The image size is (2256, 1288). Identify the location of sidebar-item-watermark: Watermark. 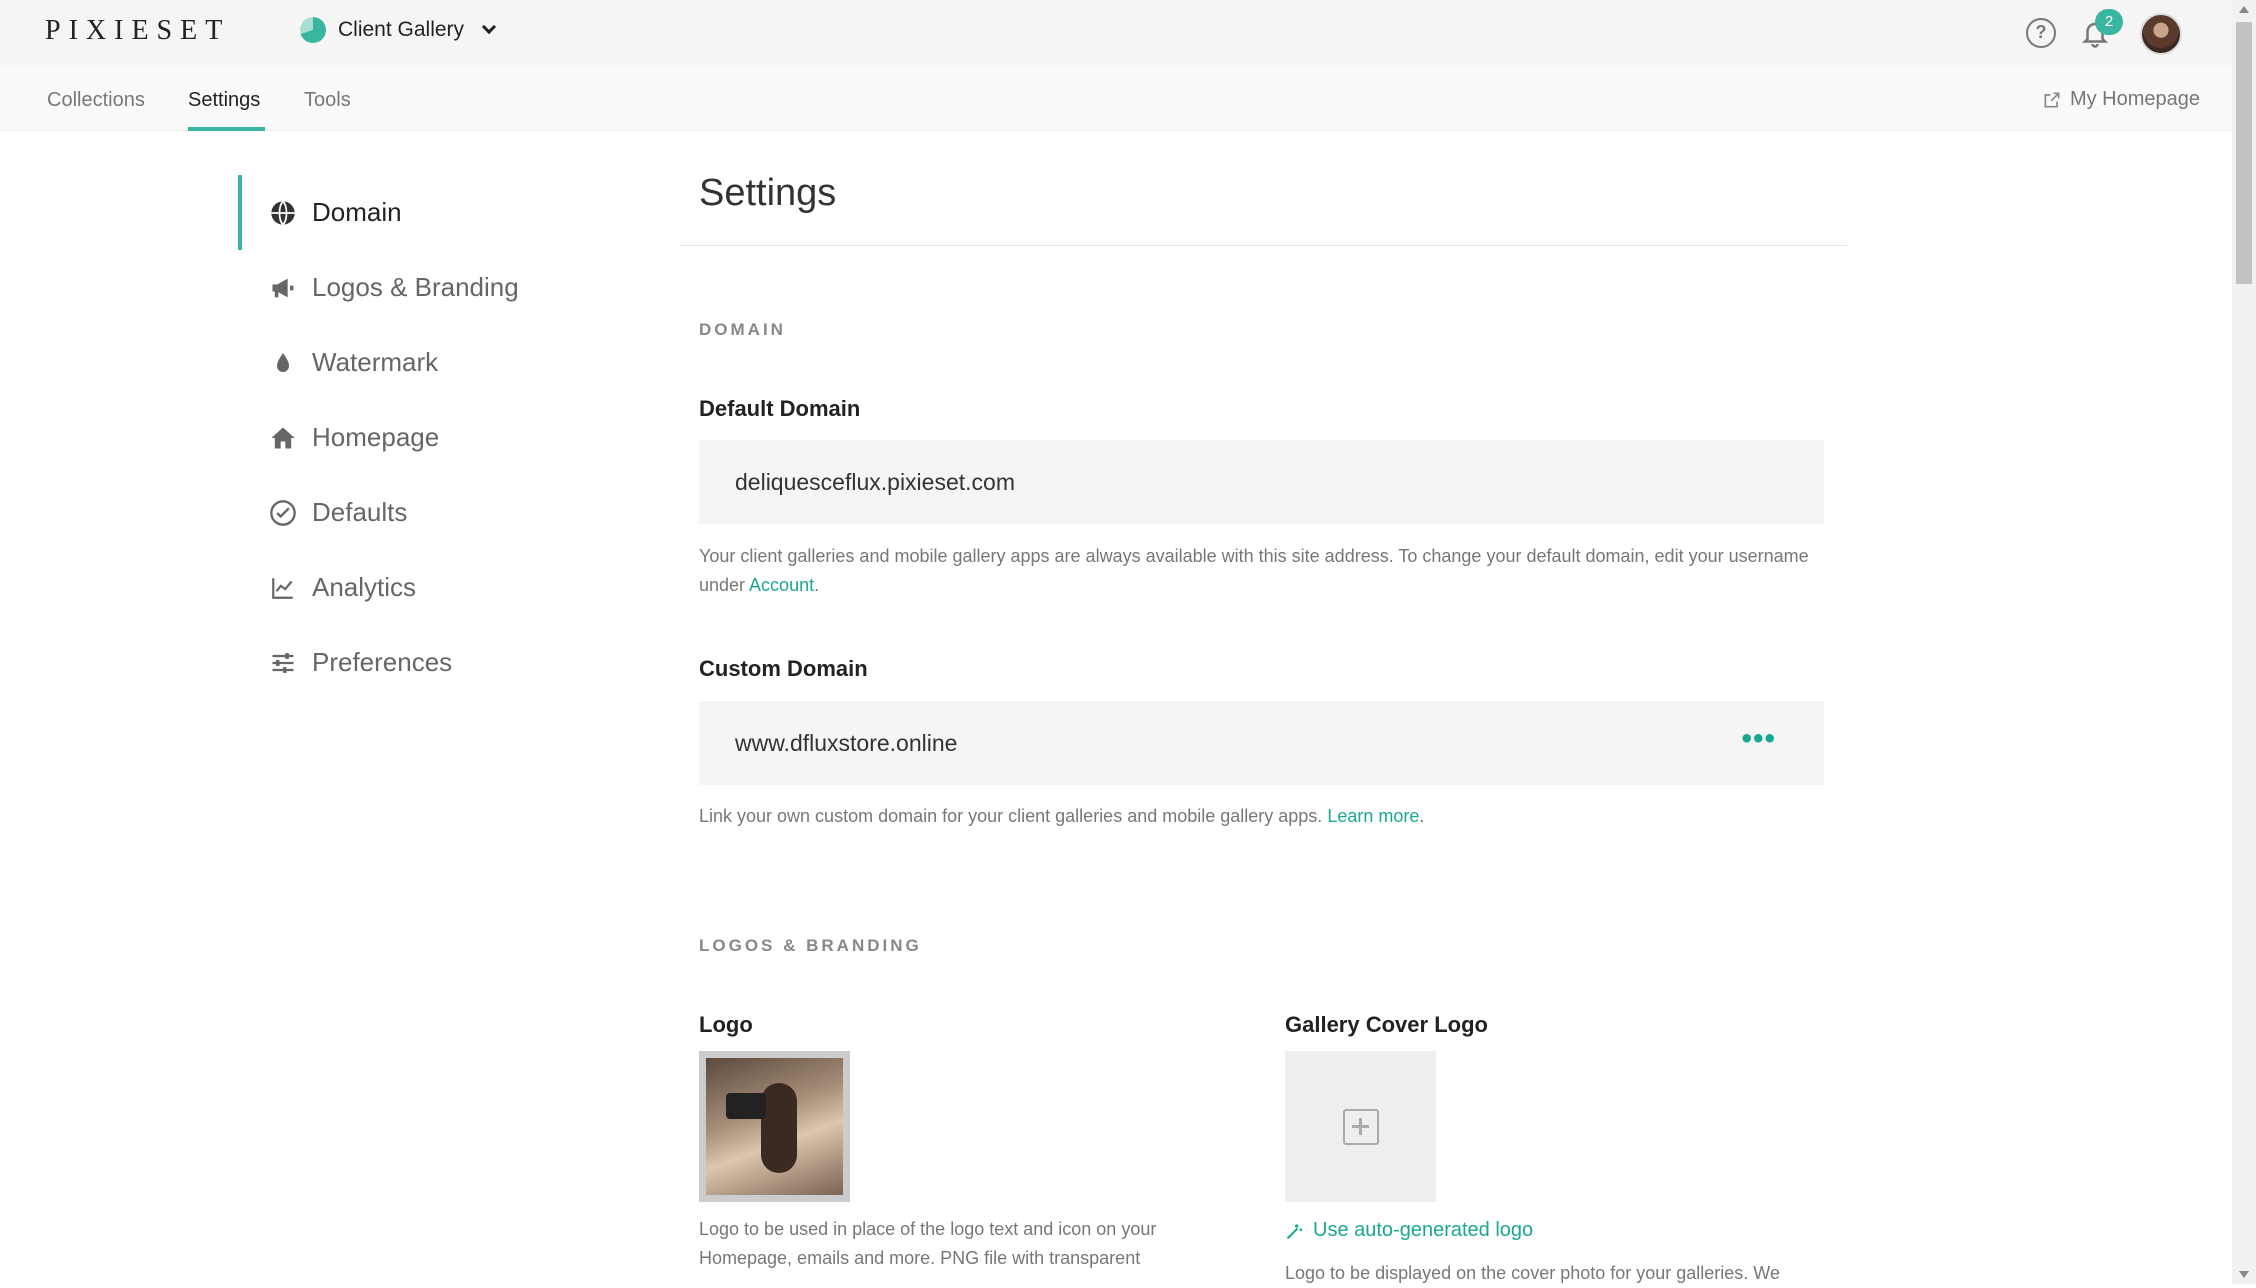
(438, 362).